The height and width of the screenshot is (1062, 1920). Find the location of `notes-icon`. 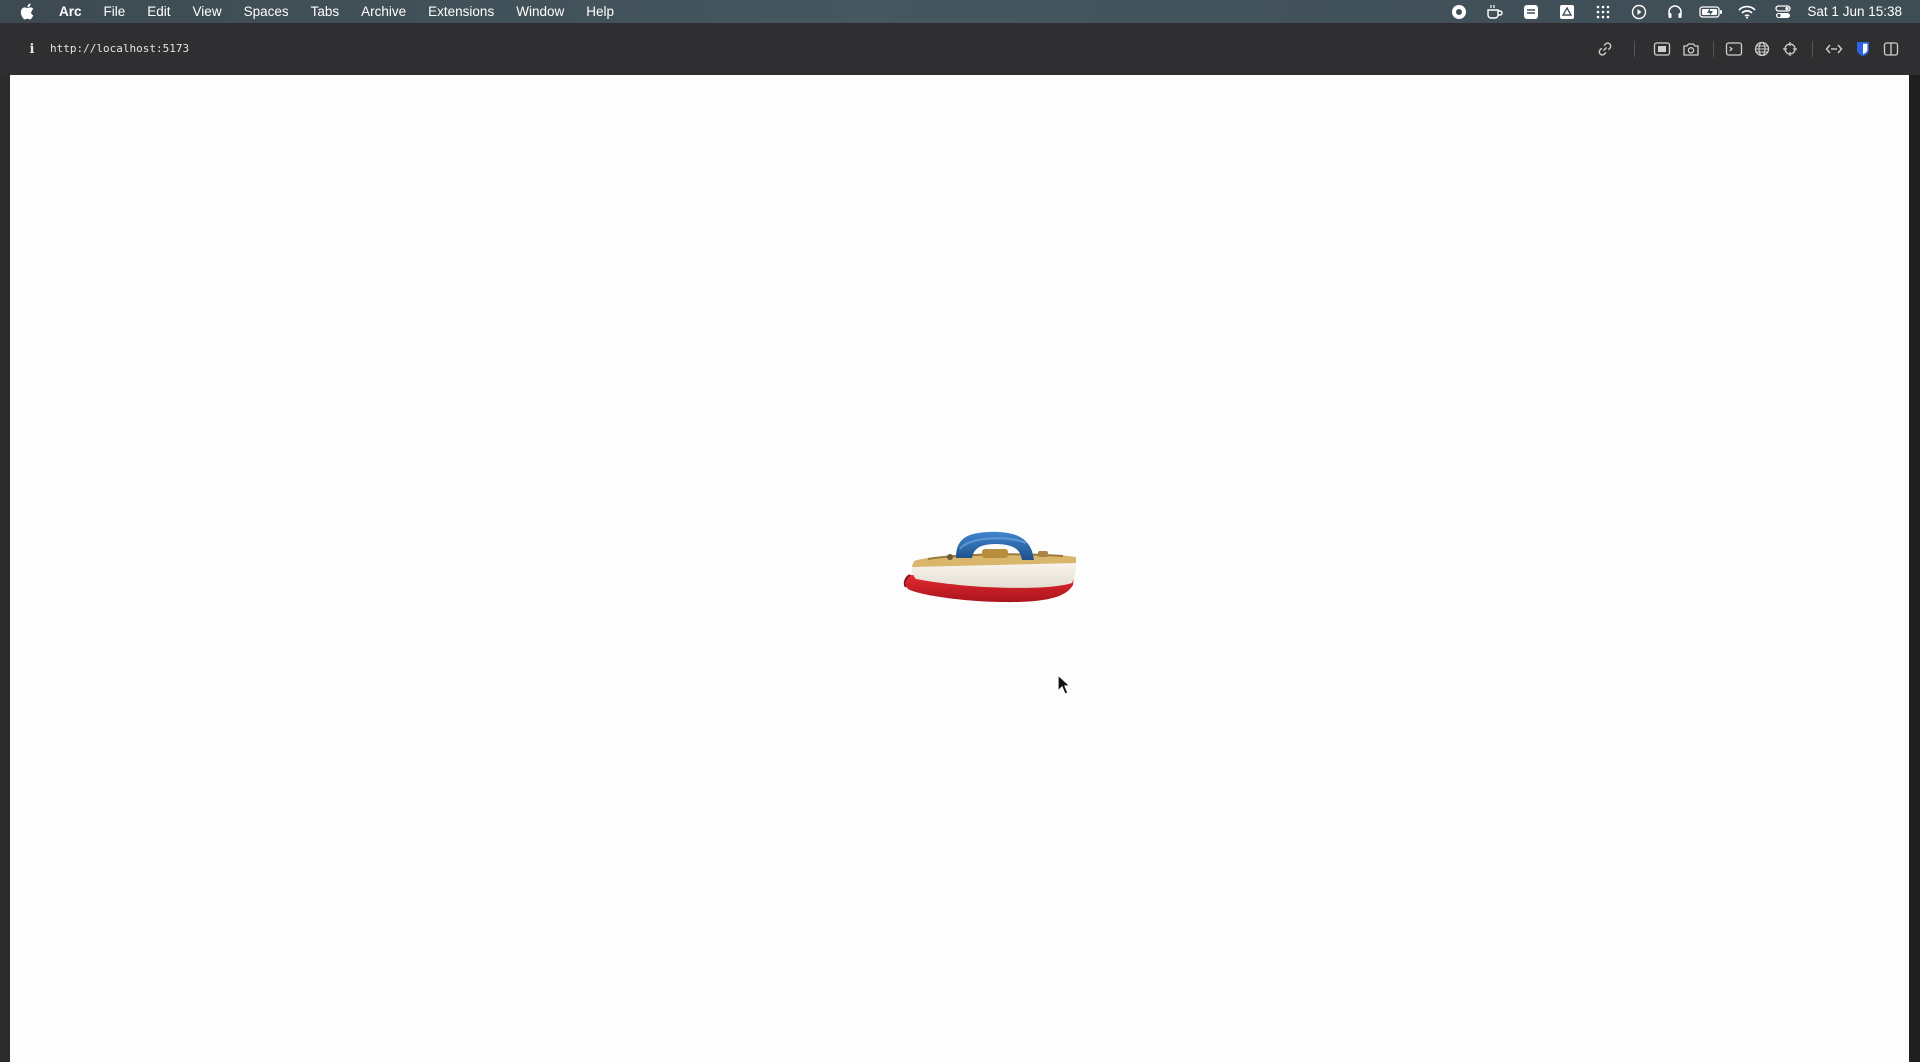

notes-icon is located at coordinates (1531, 11).